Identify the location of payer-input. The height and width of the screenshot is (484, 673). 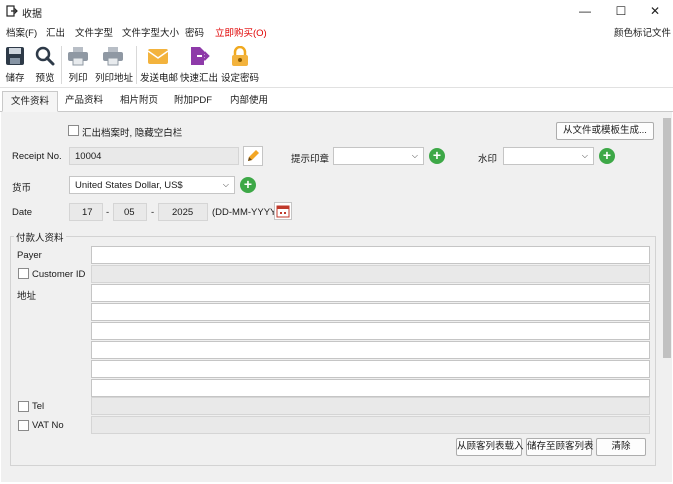
(370, 255).